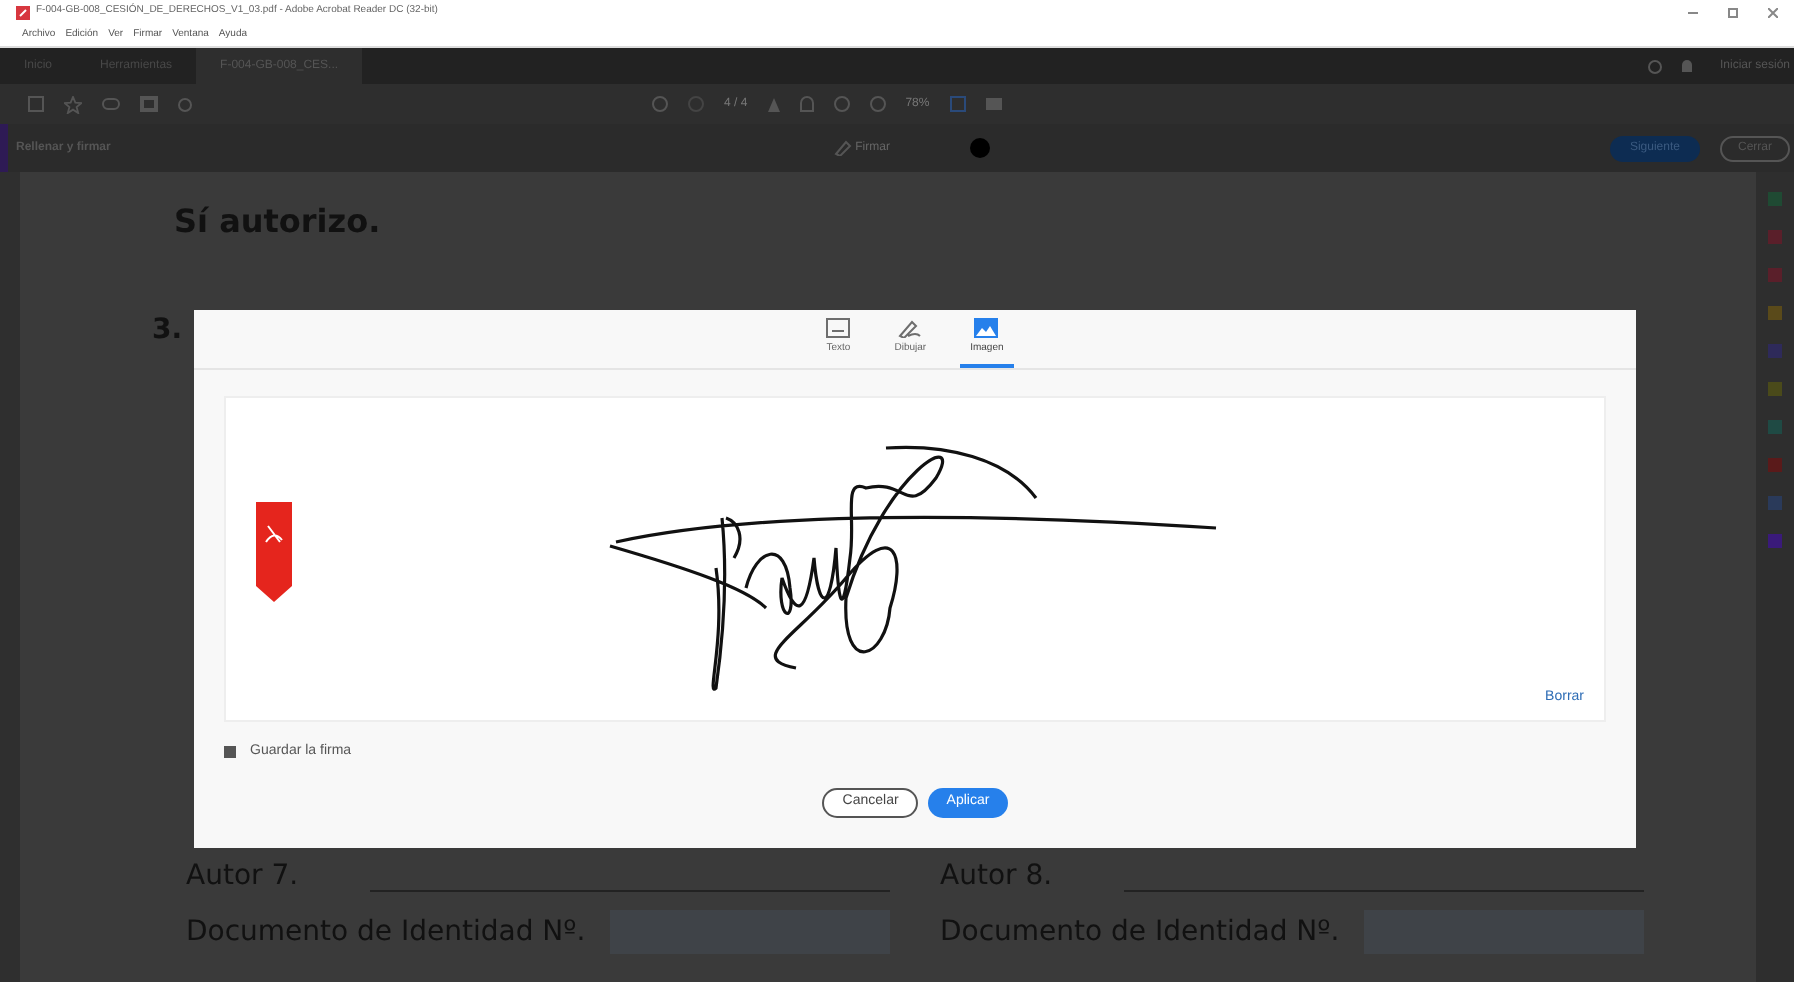  What do you see at coordinates (36, 104) in the screenshot?
I see `save-icon` at bounding box center [36, 104].